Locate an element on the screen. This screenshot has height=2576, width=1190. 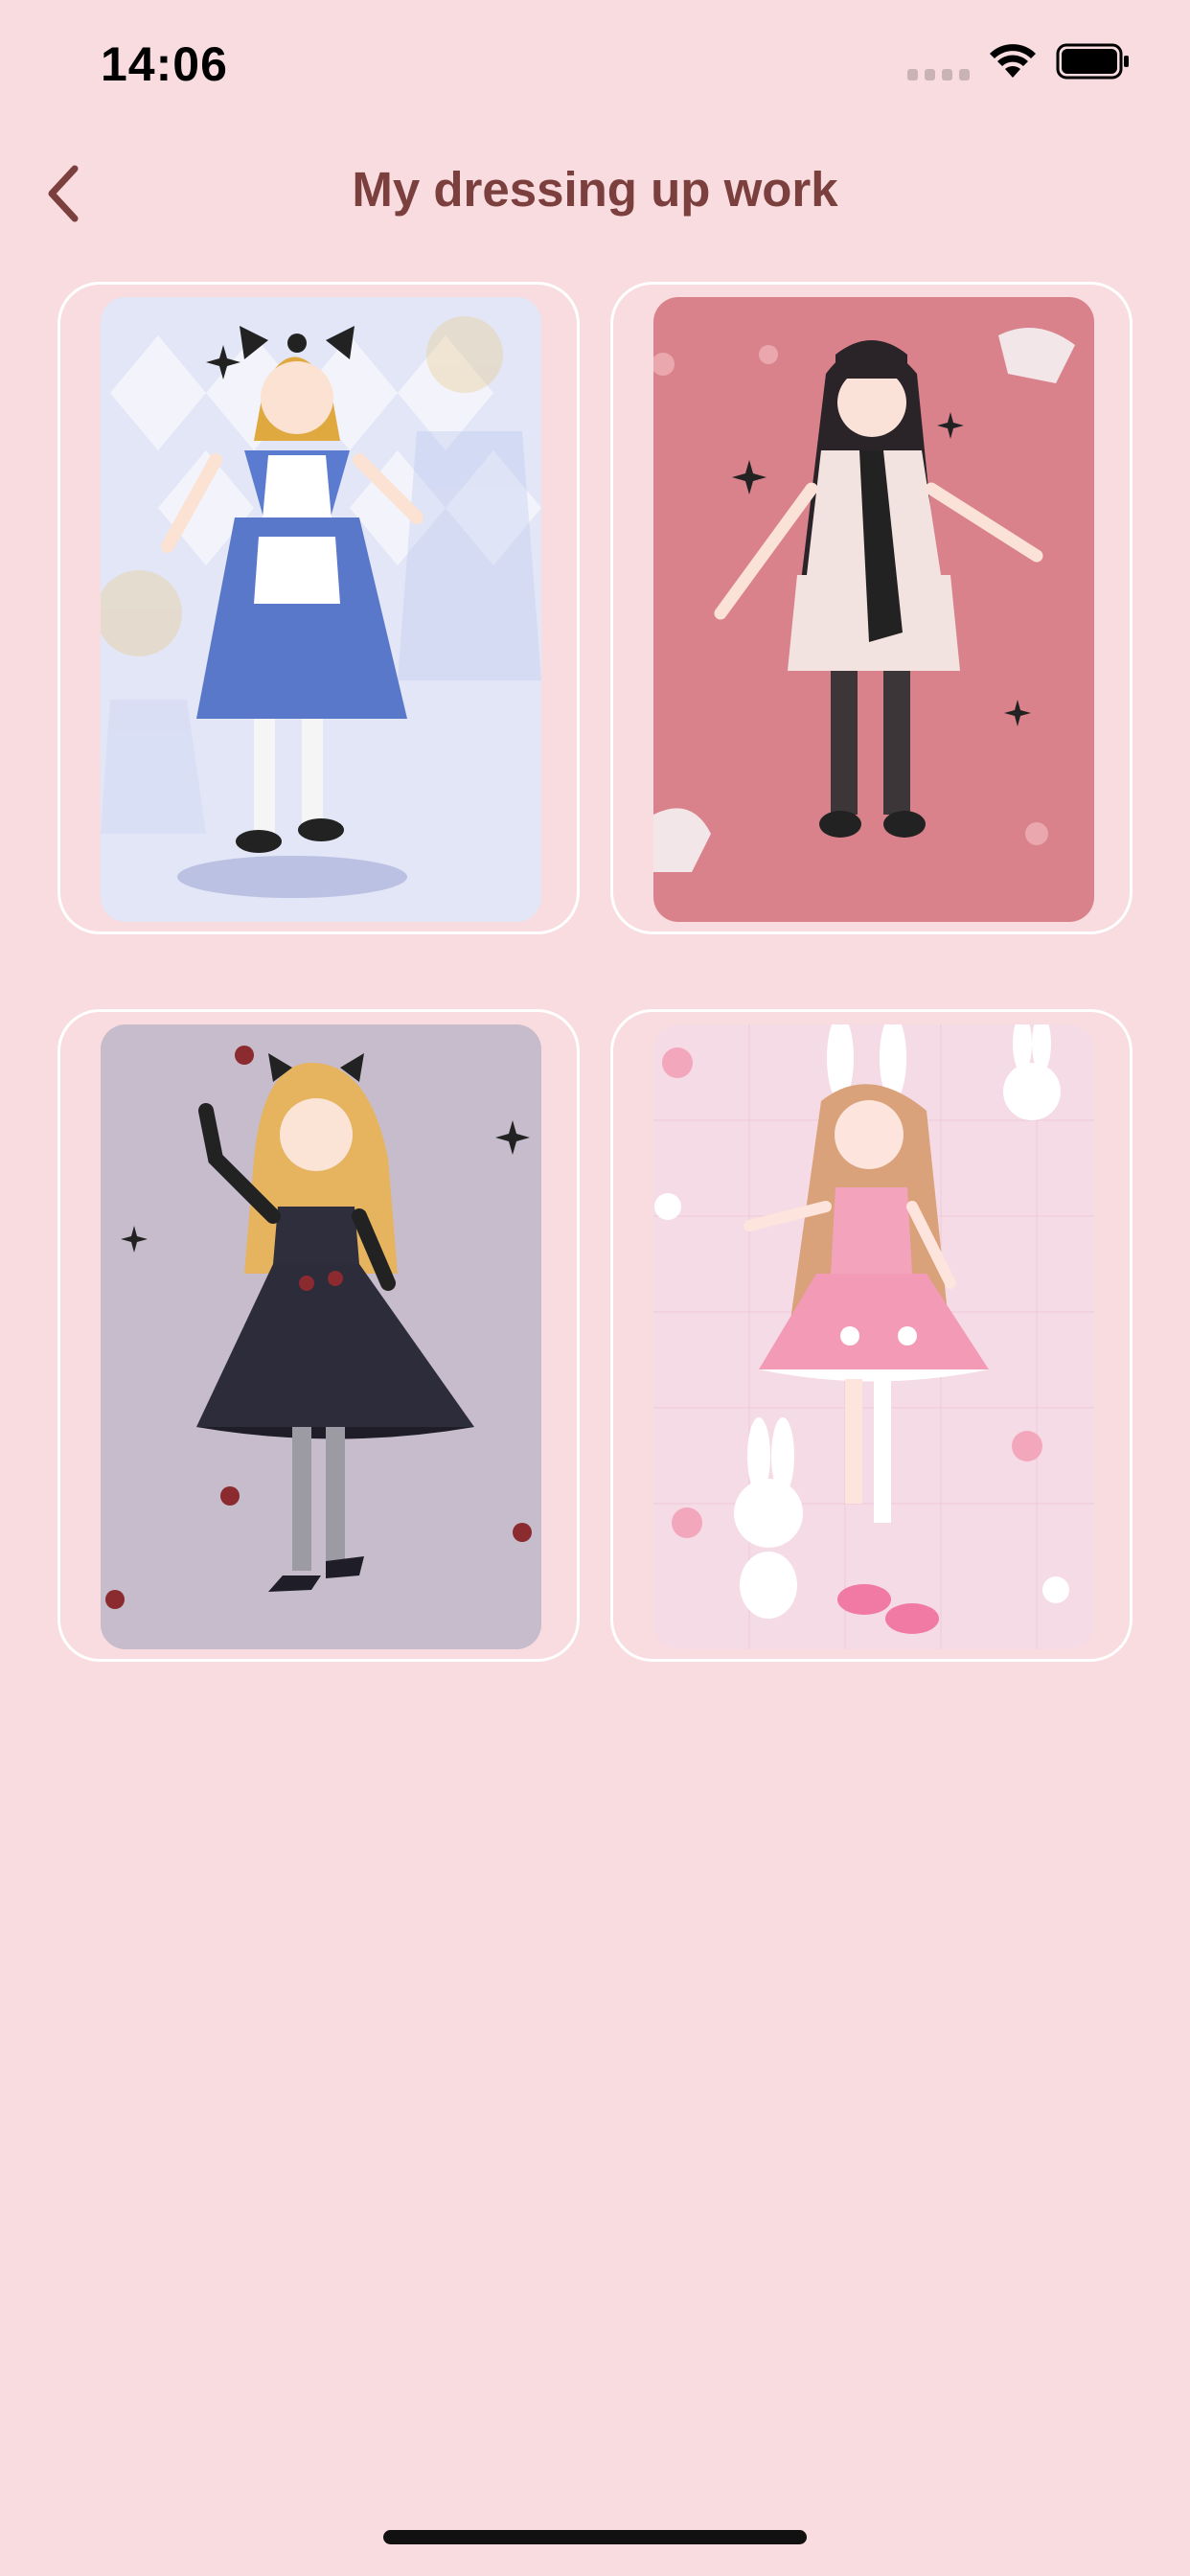
status-icons is located at coordinates (1019, 61).